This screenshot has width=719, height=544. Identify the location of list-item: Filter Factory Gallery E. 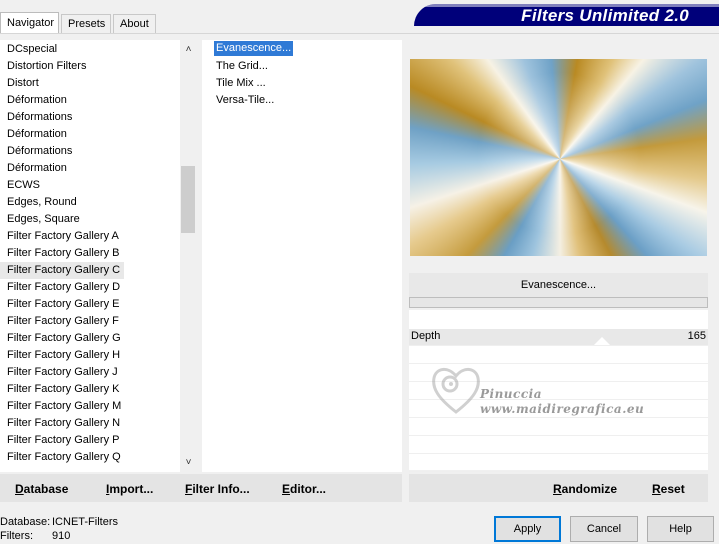
(59, 304).